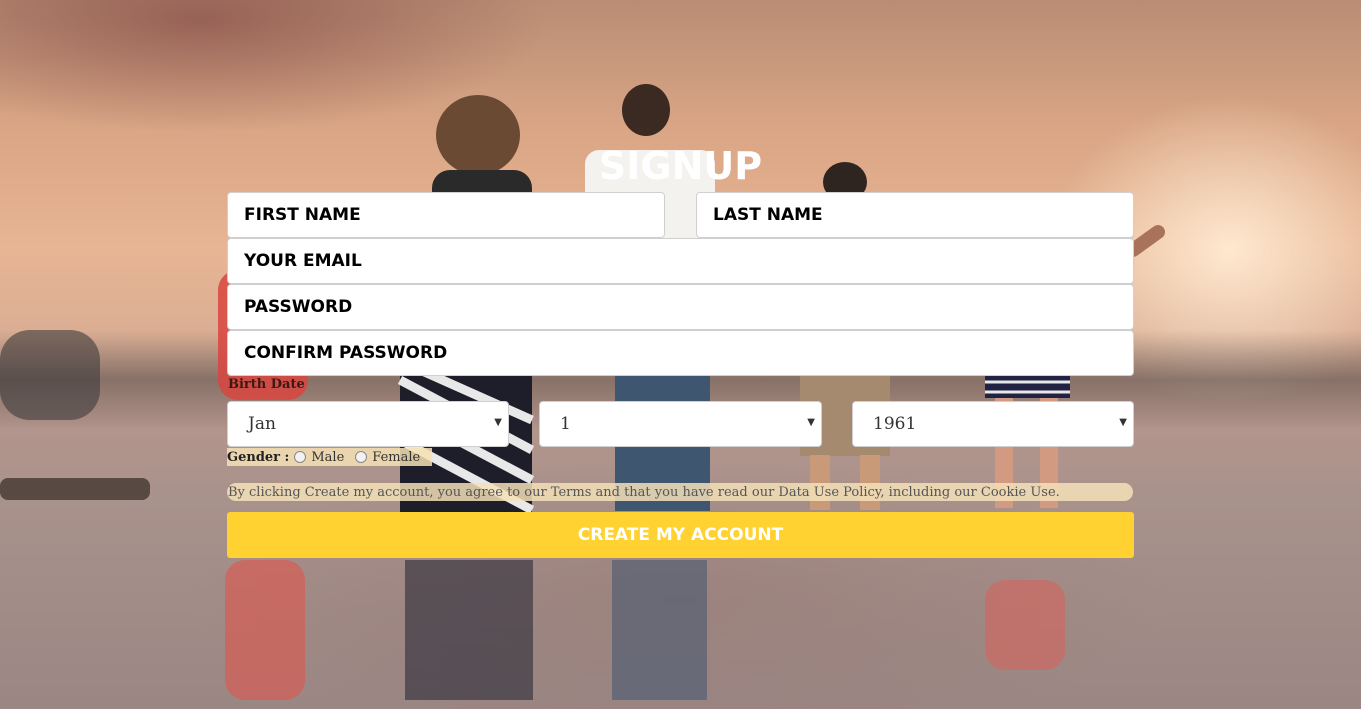  Describe the element at coordinates (680, 261) in the screenshot. I see `email-field: YOUR EMAIL` at that location.